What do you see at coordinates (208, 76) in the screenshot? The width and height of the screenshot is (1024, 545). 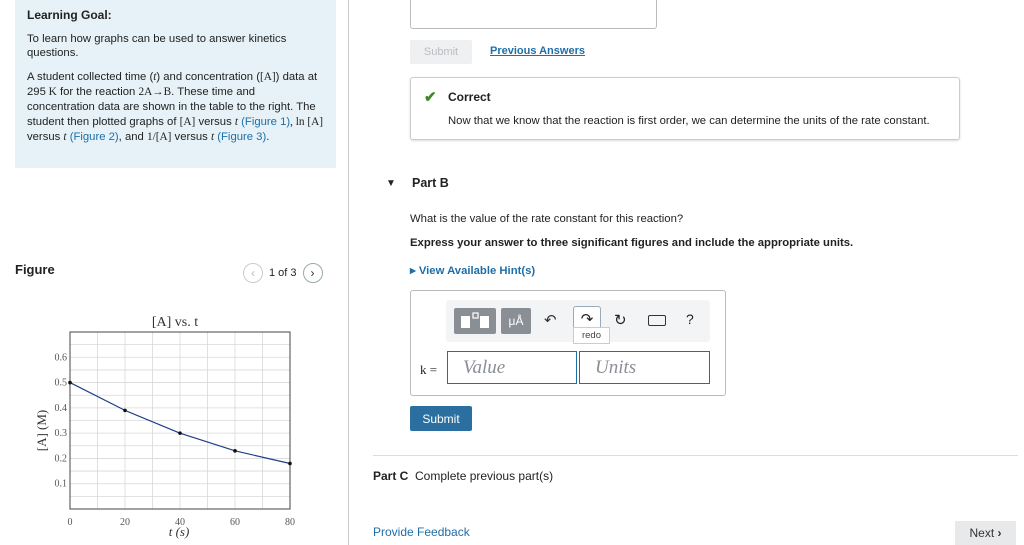 I see `text-fragment: ) and concentration (` at bounding box center [208, 76].